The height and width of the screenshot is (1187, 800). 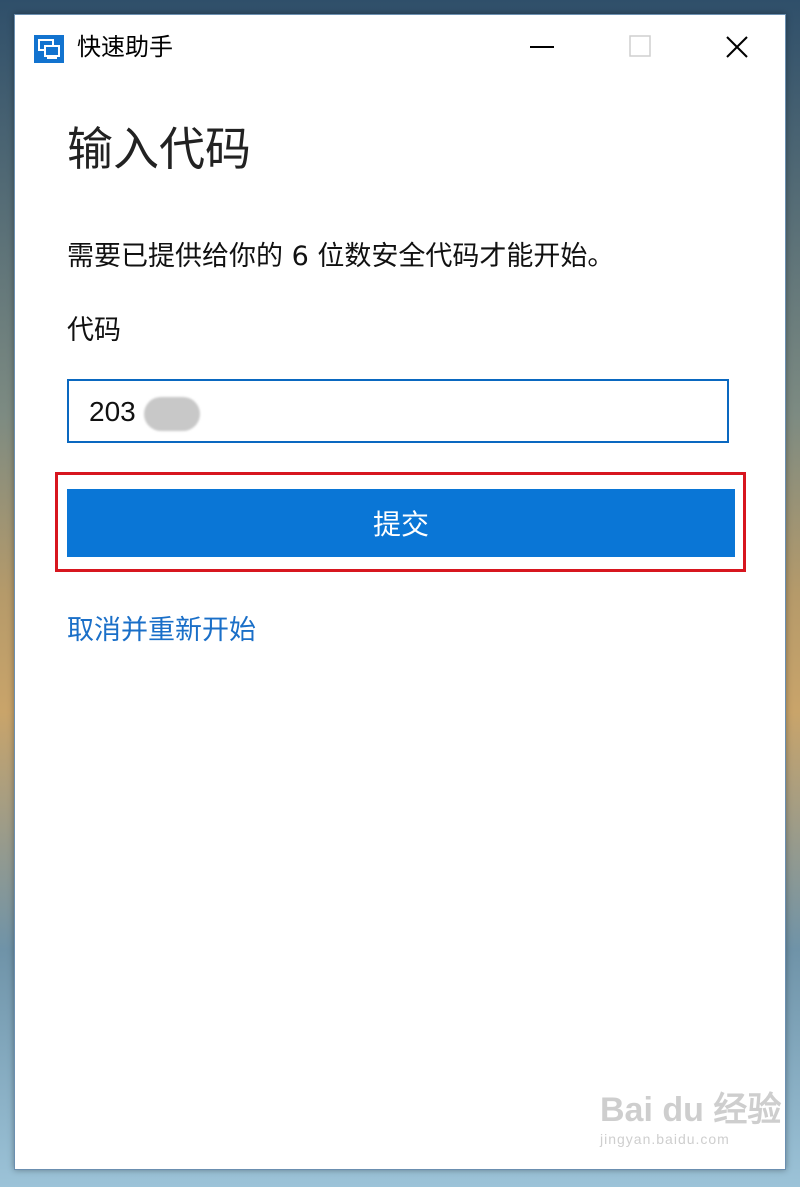 I want to click on instruction-text: 需要已提供给你的 6 位数安全代码才能开始。, so click(x=341, y=256).